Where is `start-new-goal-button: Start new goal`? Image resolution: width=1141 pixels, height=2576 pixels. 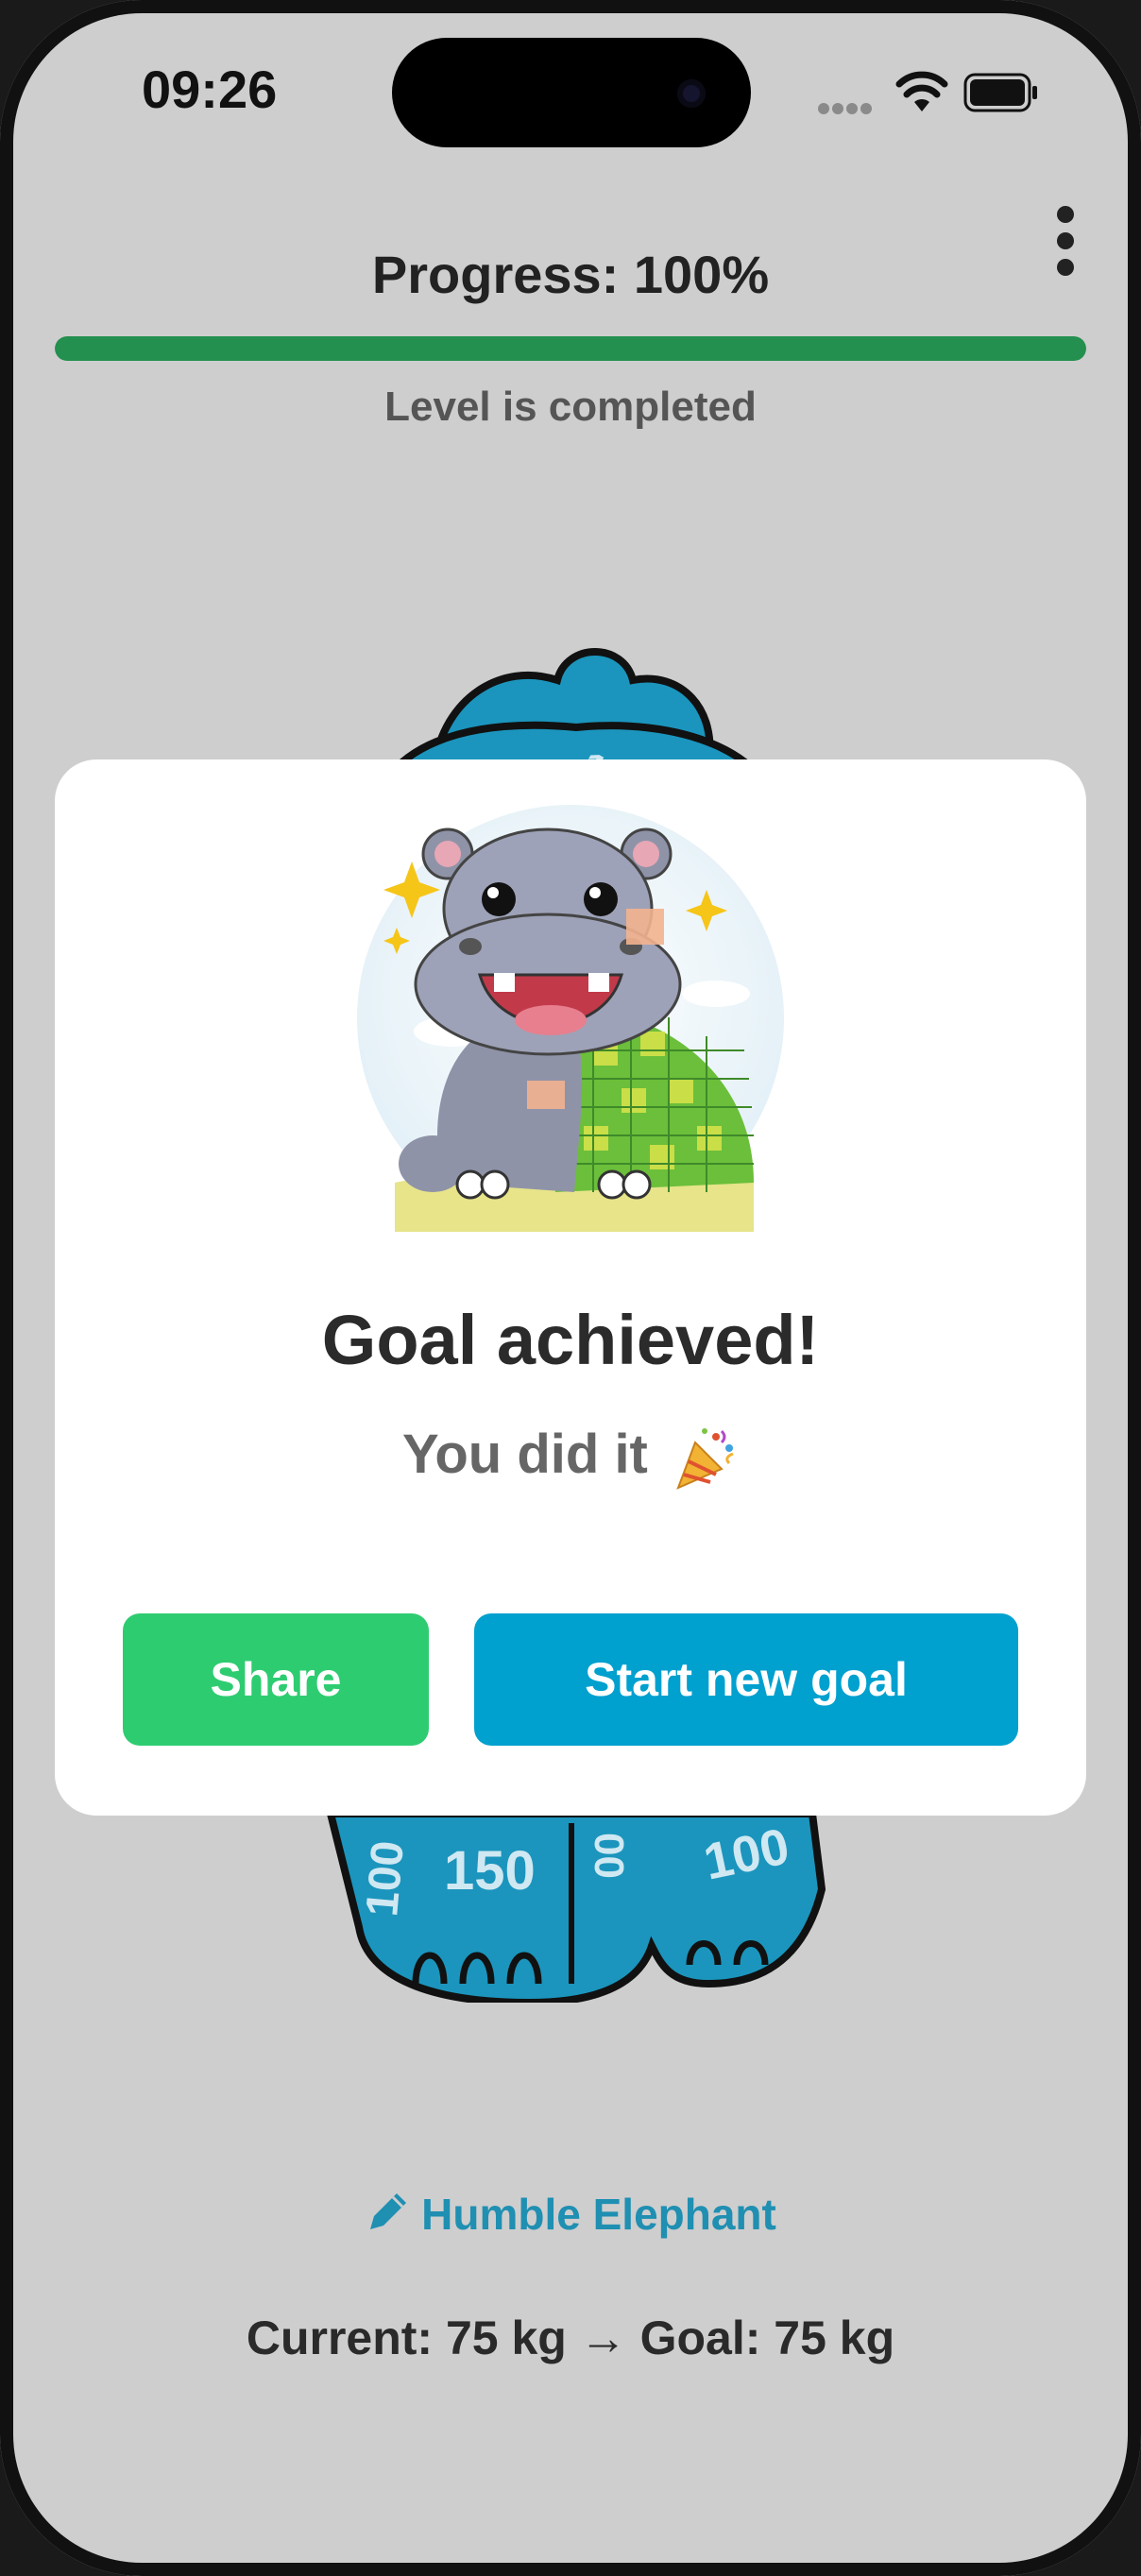 start-new-goal-button: Start new goal is located at coordinates (746, 1679).